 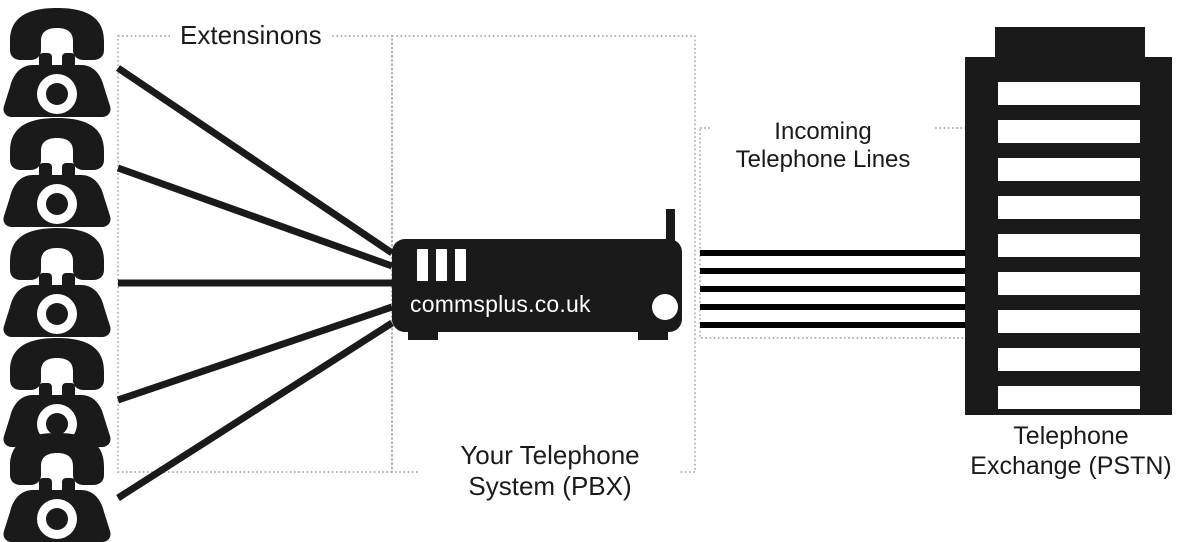 What do you see at coordinates (250, 35) in the screenshot?
I see `group-label-extensions: Extensinons` at bounding box center [250, 35].